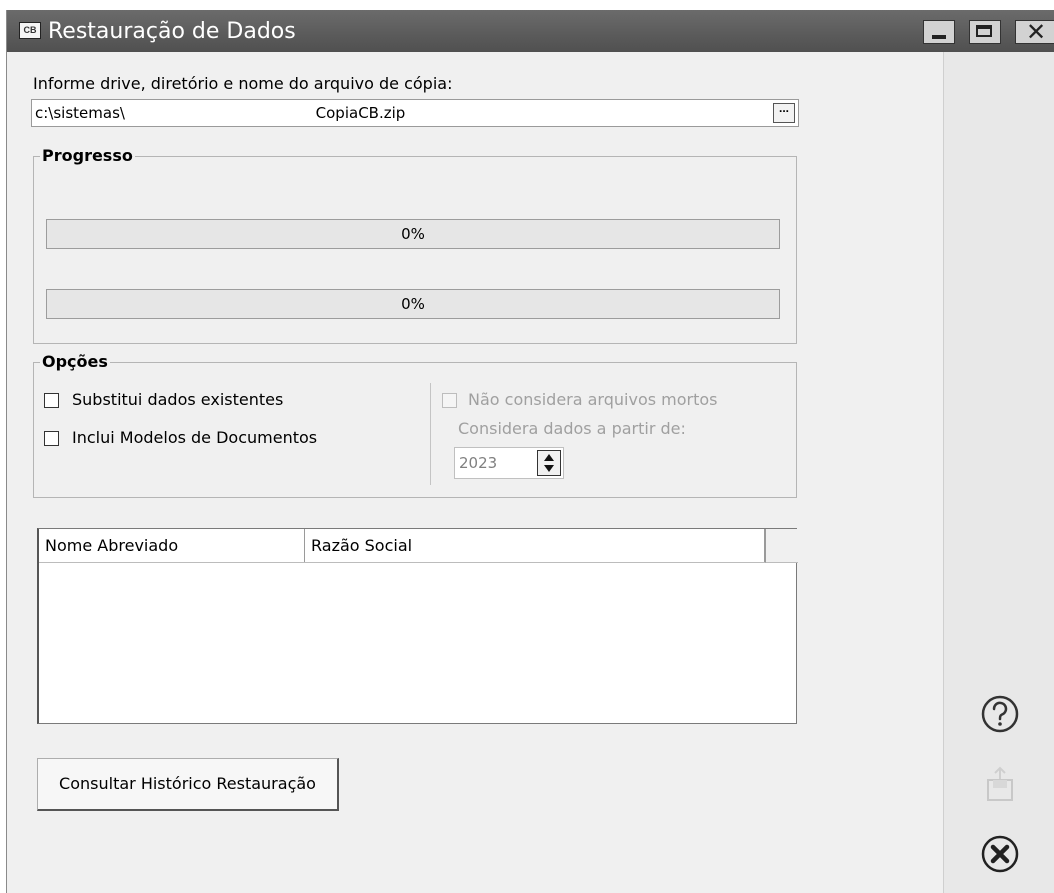  I want to click on substitui-label: Substitui dados existentes, so click(177, 399).